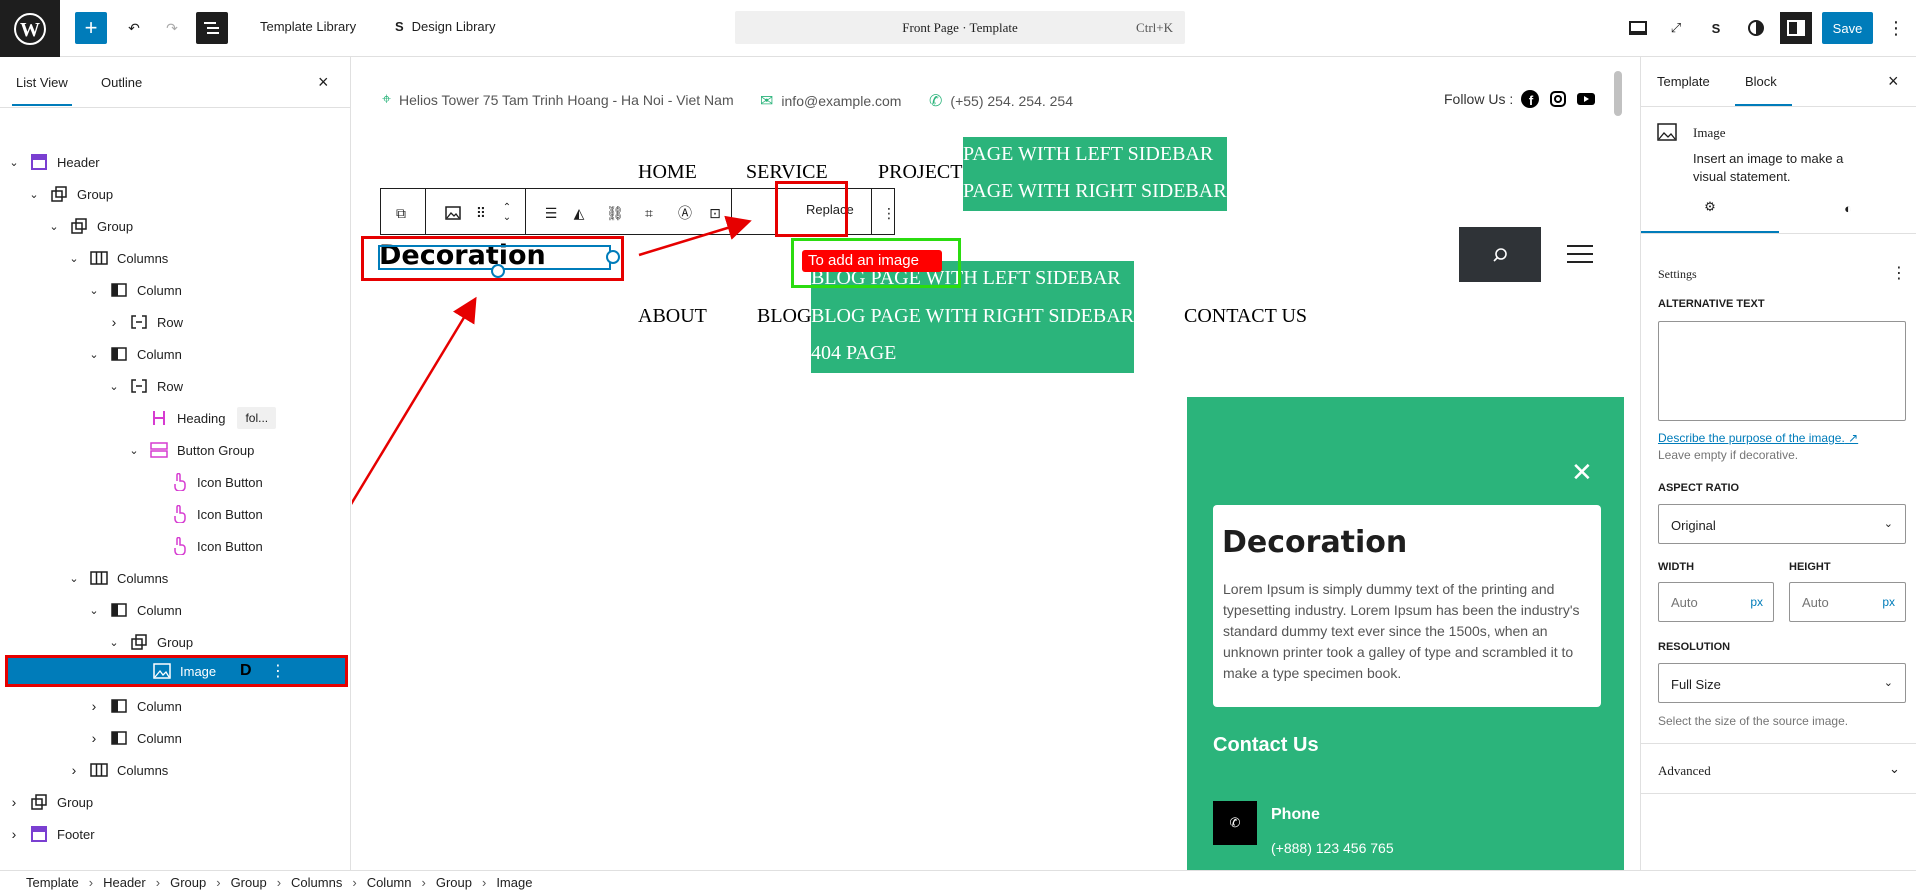 The height and width of the screenshot is (893, 1916). Describe the element at coordinates (1756, 602) in the screenshot. I see `width-unit: px` at that location.